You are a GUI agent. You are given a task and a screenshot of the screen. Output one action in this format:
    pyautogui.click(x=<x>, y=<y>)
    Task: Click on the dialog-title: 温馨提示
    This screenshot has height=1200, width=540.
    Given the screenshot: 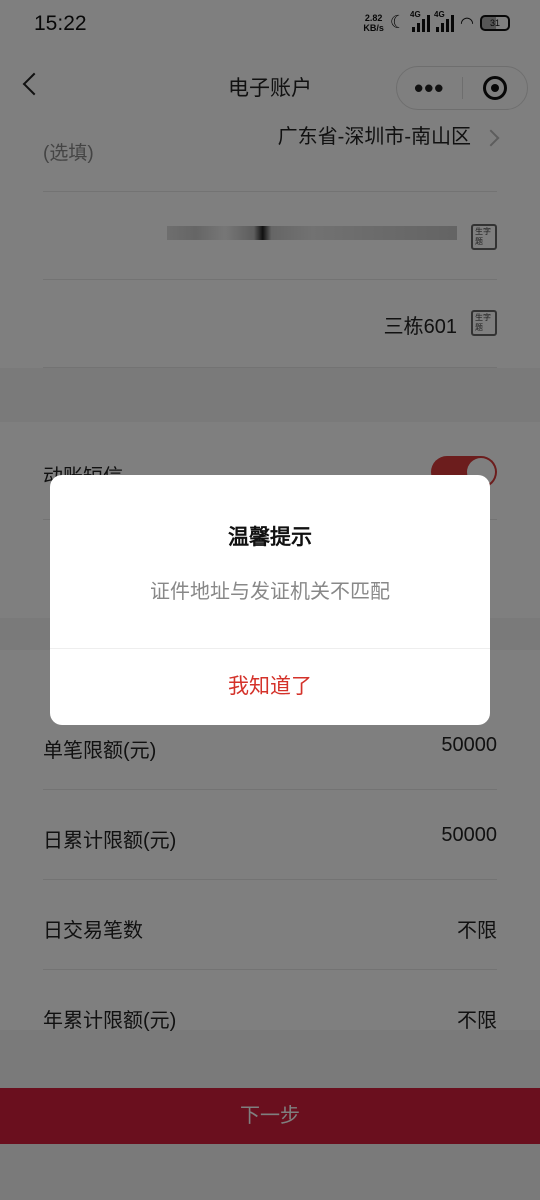 What is the action you would take?
    pyautogui.click(x=270, y=537)
    